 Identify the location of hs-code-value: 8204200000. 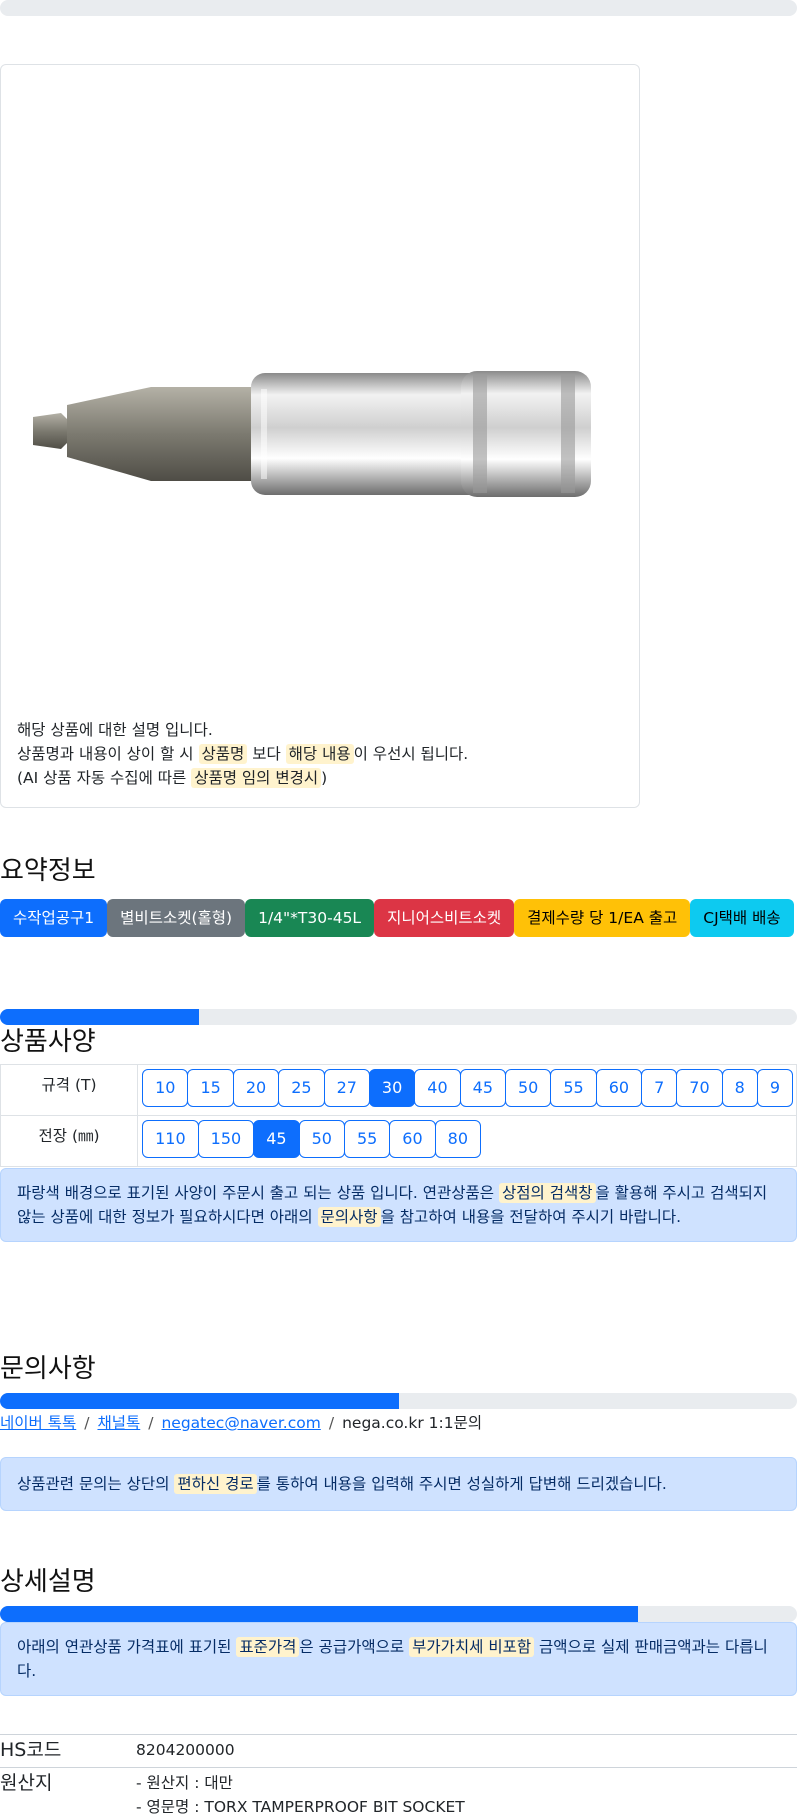
(185, 1750).